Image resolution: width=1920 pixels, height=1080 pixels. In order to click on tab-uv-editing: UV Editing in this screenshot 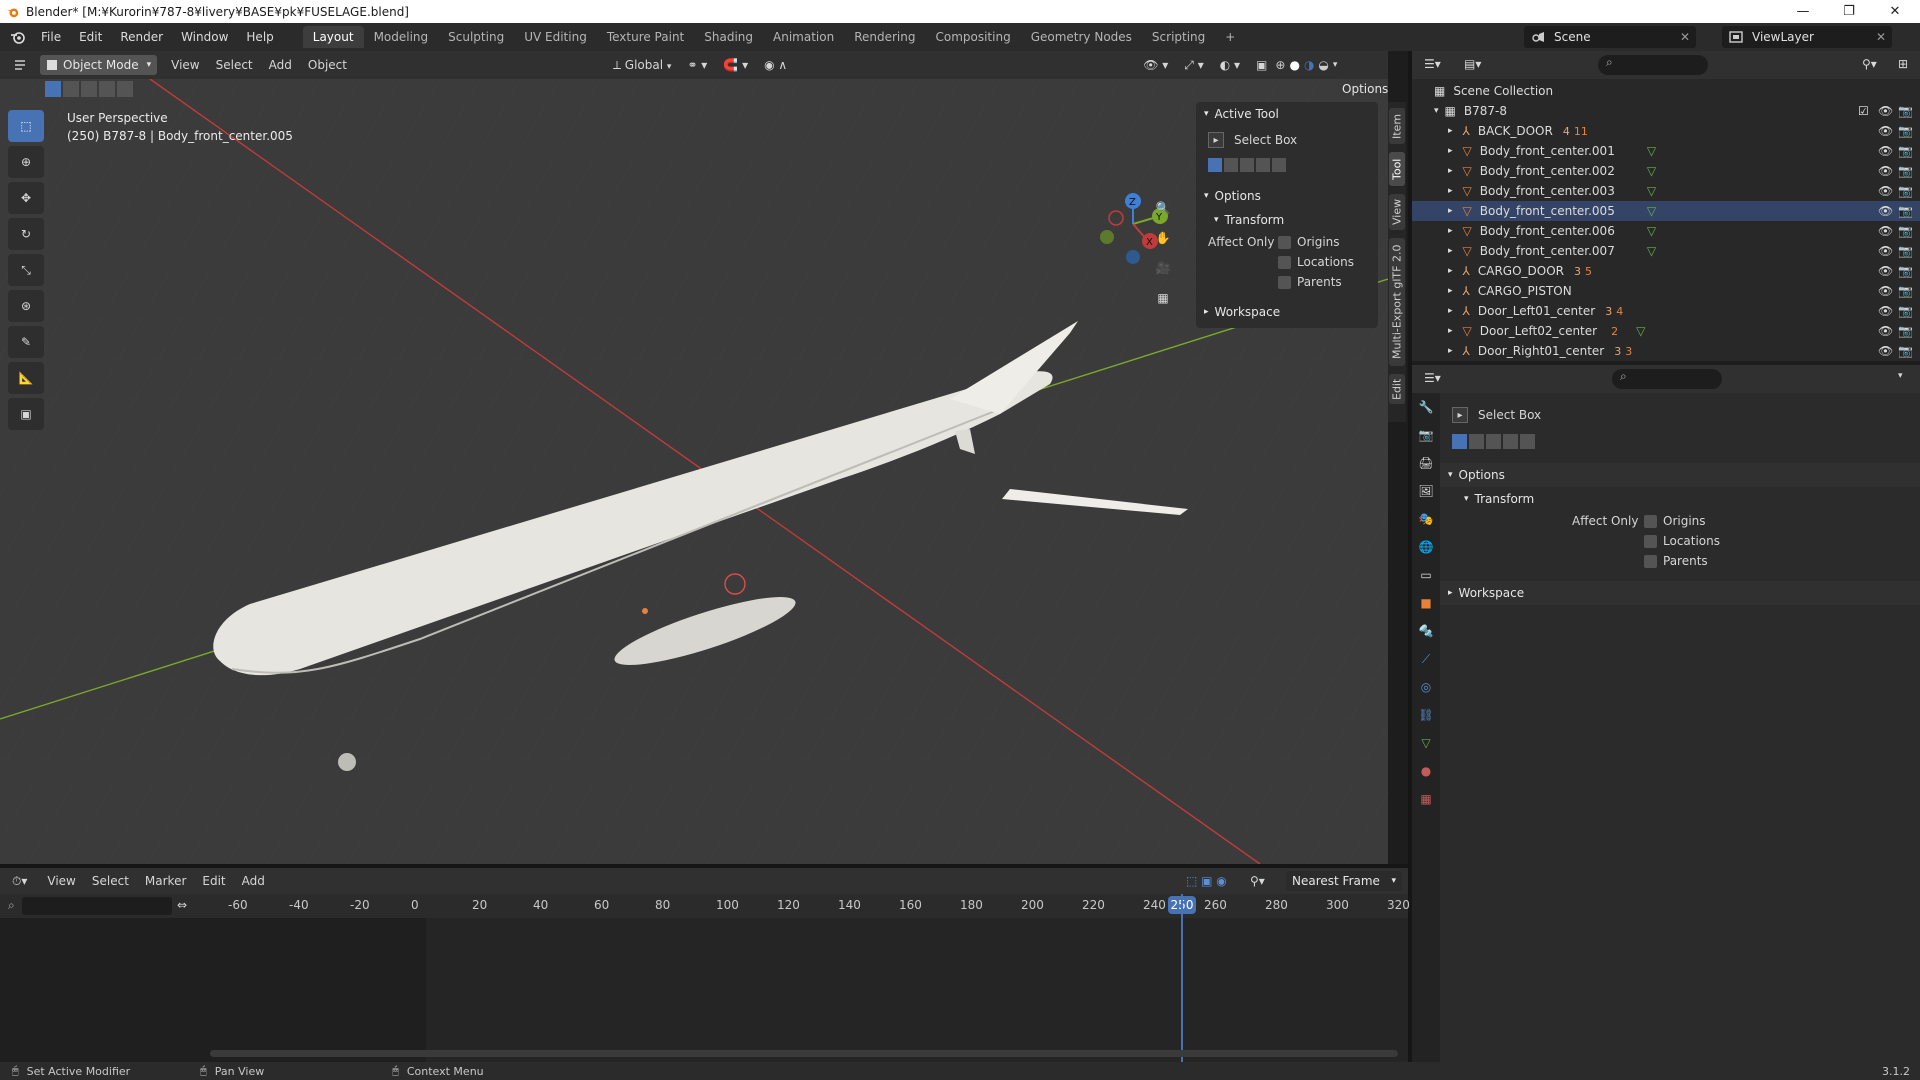, I will do `click(555, 37)`.